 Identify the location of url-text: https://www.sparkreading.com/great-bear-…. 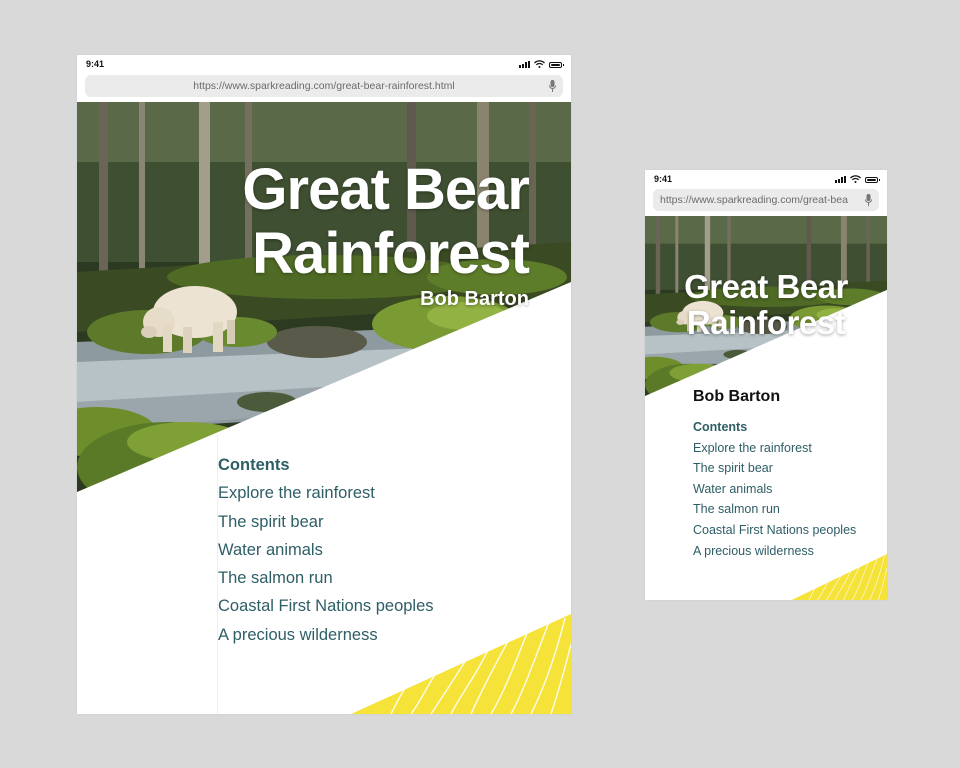
(323, 86).